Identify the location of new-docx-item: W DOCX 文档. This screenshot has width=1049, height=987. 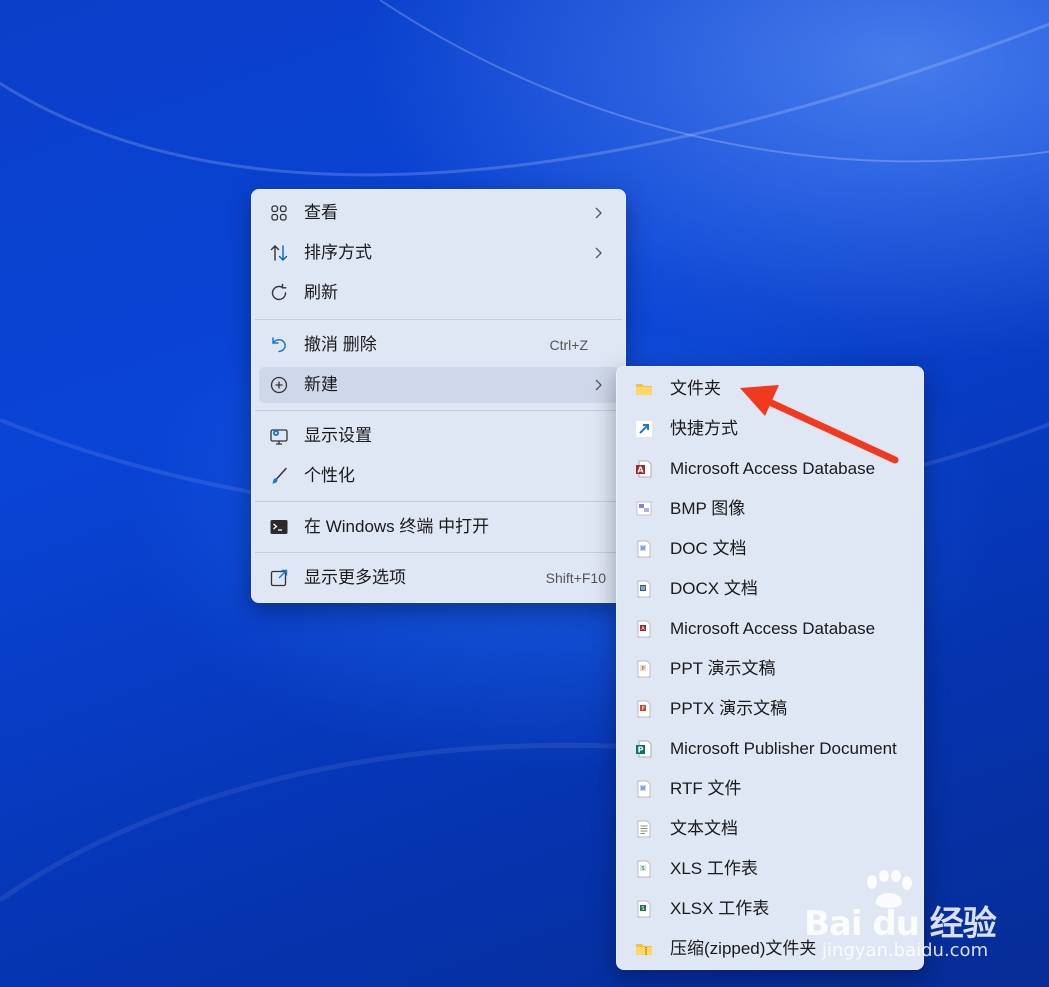
(770, 589).